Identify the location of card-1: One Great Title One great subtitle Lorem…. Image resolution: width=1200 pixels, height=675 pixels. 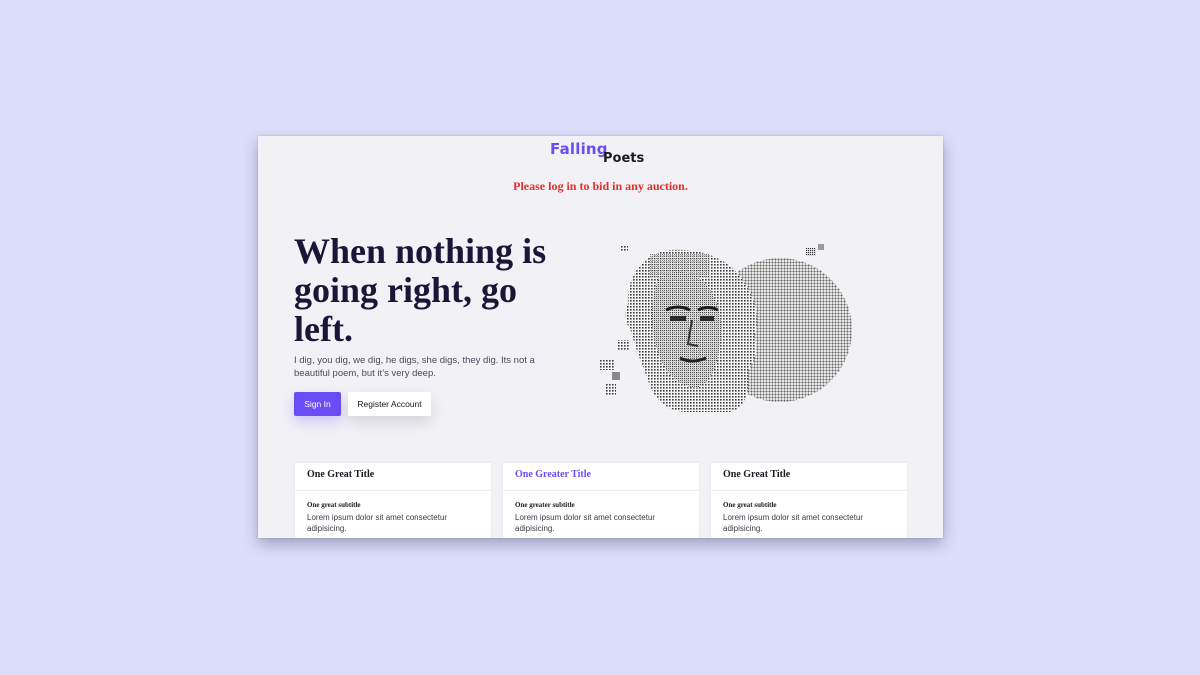
(393, 500).